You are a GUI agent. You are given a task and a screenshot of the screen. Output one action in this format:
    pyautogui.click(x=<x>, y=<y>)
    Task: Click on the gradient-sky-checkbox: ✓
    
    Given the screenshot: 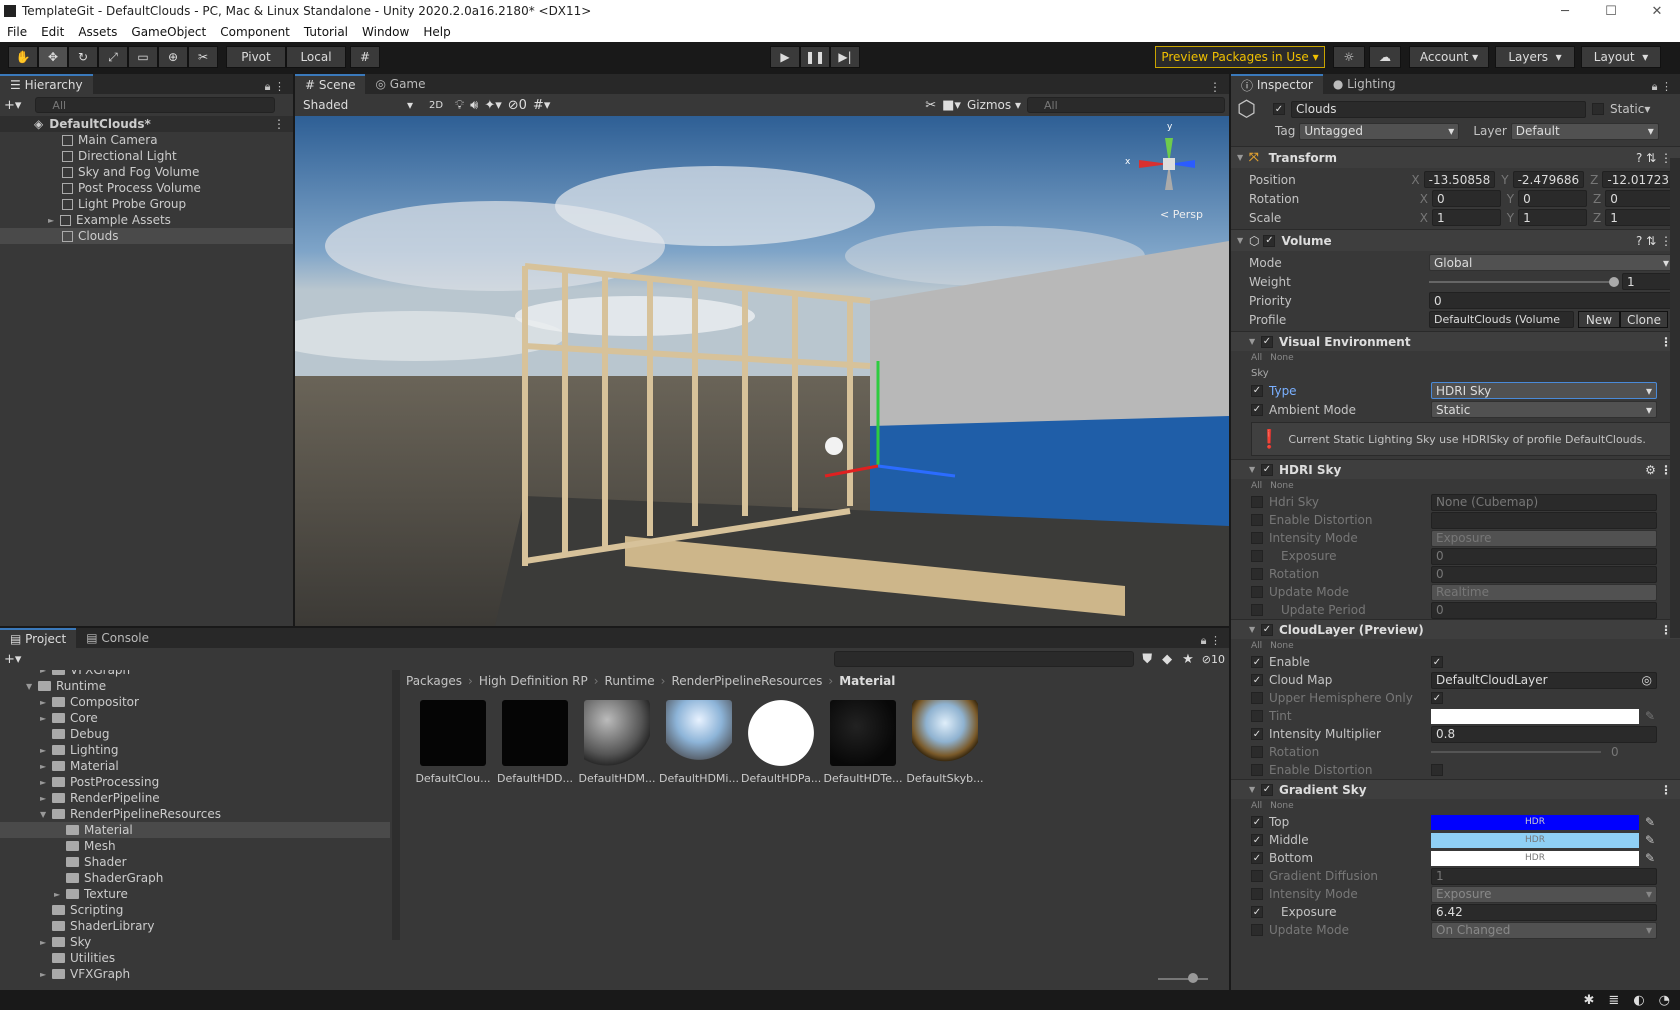 What is the action you would take?
    pyautogui.click(x=1267, y=789)
    